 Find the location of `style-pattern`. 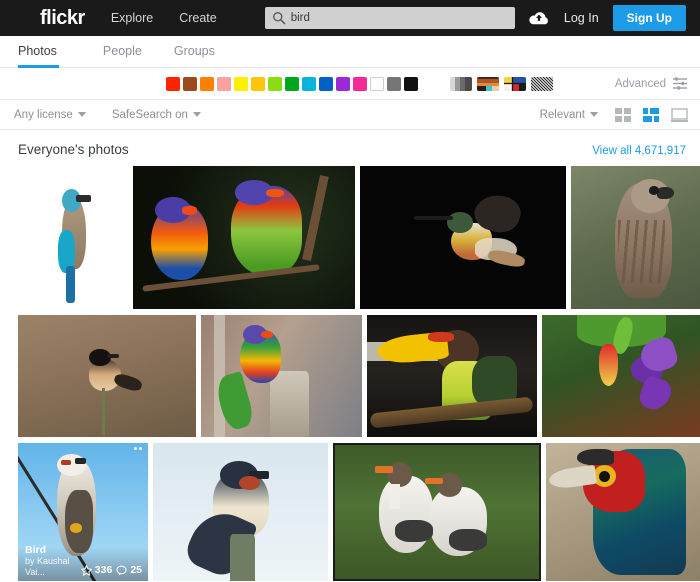

style-pattern is located at coordinates (515, 83).